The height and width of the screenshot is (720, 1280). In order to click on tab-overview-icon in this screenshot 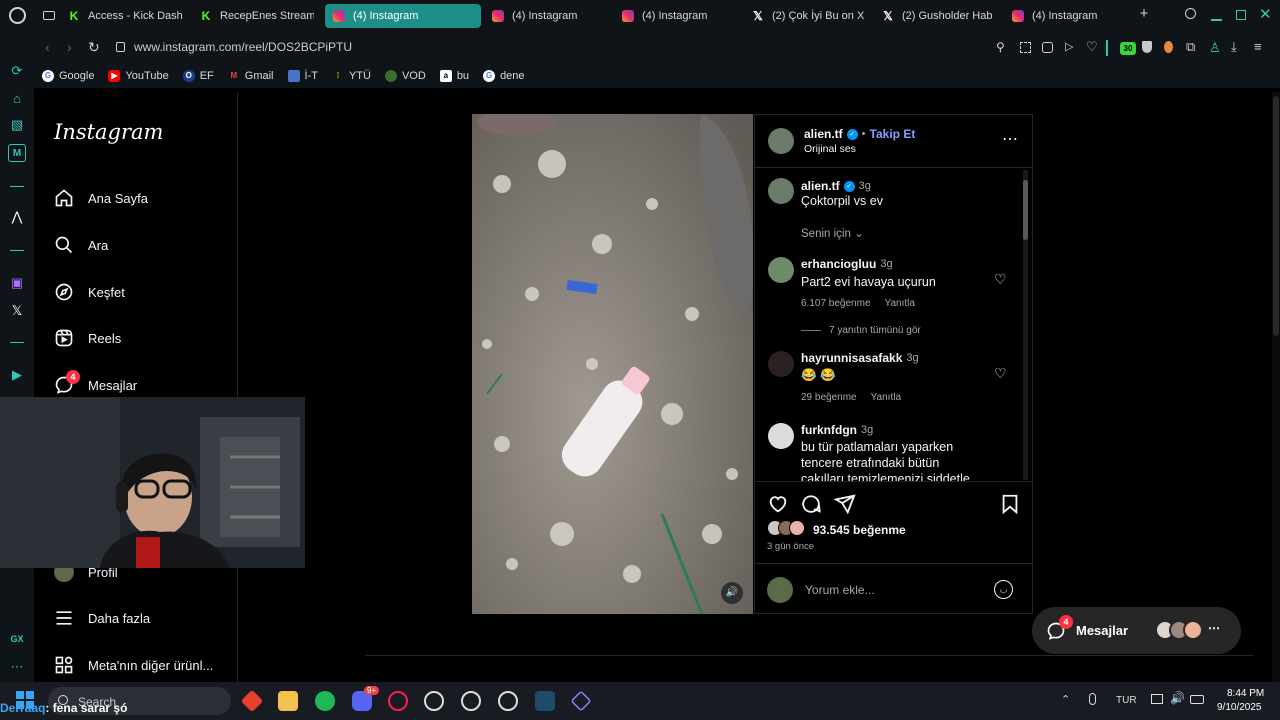, I will do `click(49, 15)`.